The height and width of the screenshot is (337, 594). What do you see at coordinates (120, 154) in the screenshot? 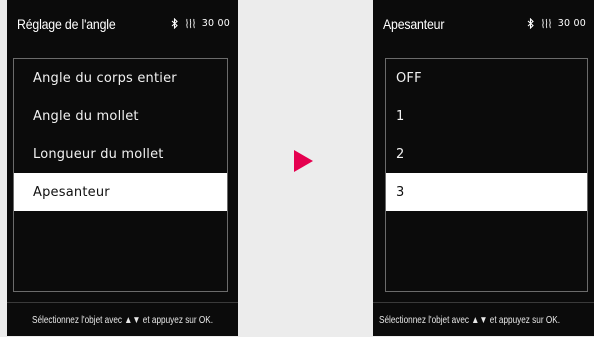
I see `menu-item-longueur-mollet: Longueur du mollet` at bounding box center [120, 154].